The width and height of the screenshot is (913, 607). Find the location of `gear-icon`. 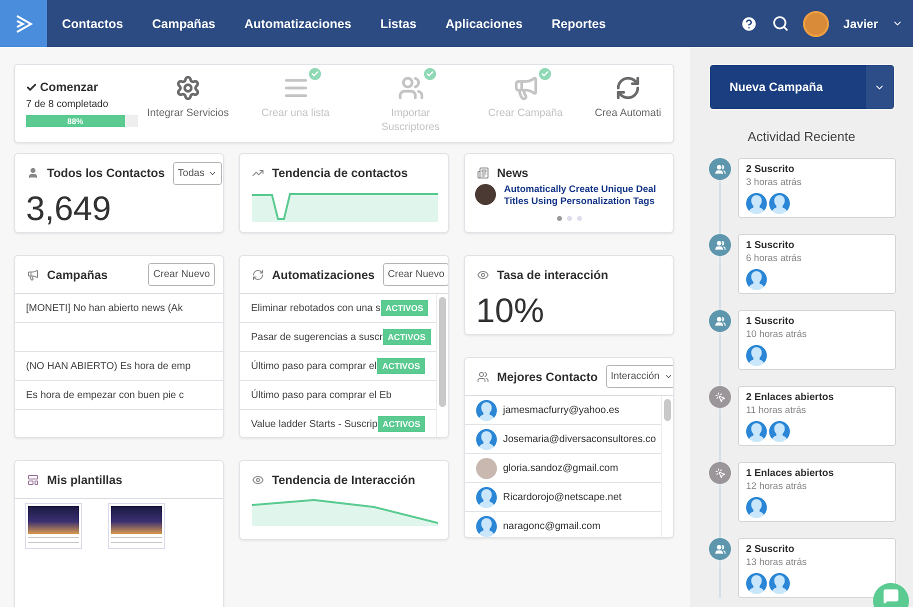

gear-icon is located at coordinates (188, 87).